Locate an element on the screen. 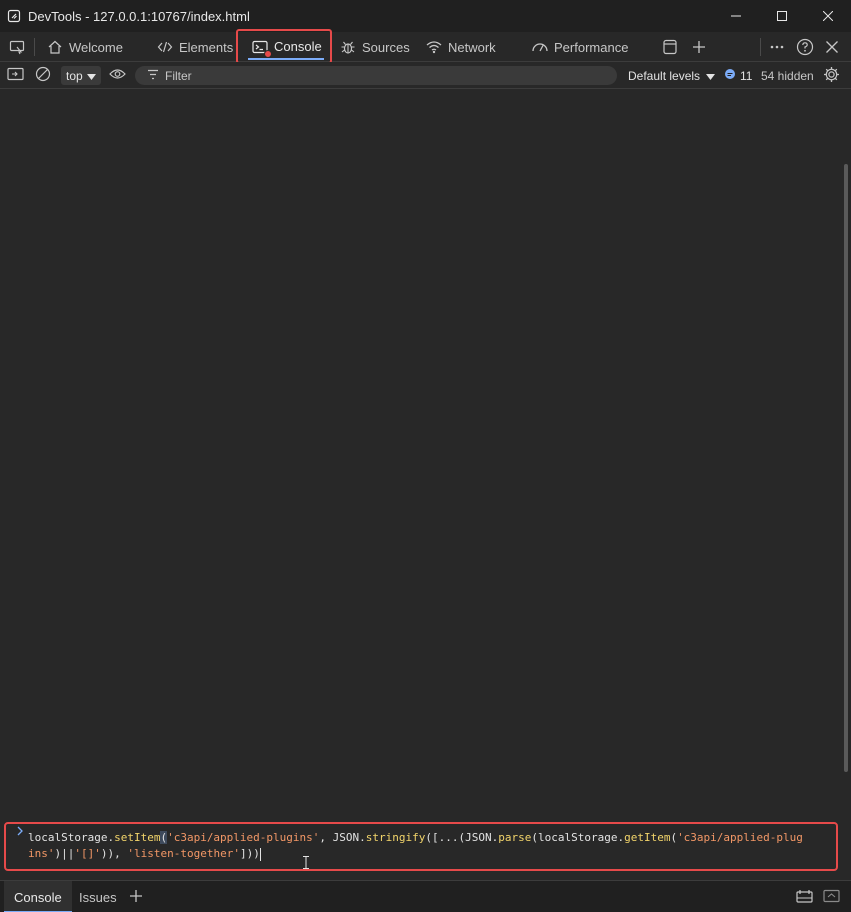 This screenshot has height=912, width=851. wifi-icon is located at coordinates (434, 47).